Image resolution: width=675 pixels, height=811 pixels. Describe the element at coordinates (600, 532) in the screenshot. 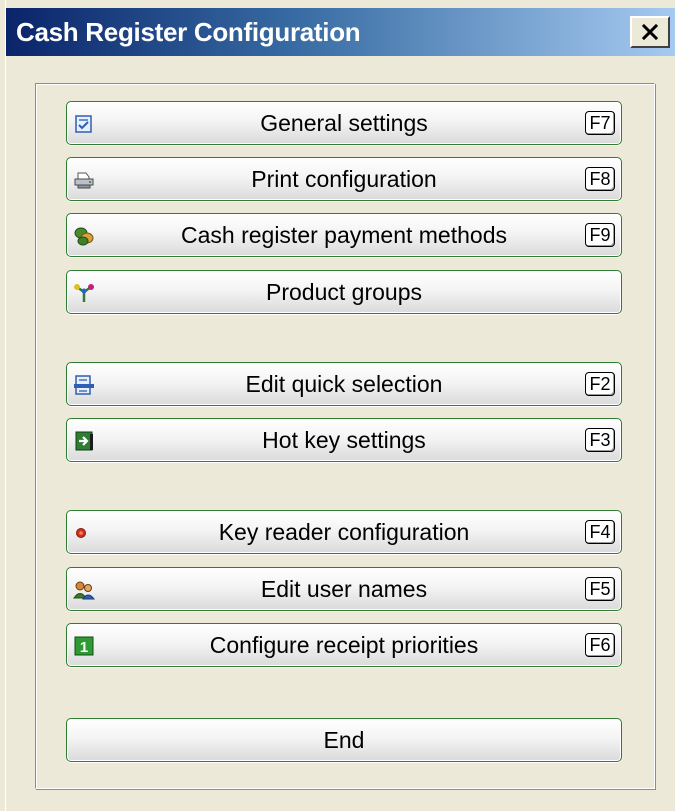

I see `shortcut-key-badge: F4` at that location.